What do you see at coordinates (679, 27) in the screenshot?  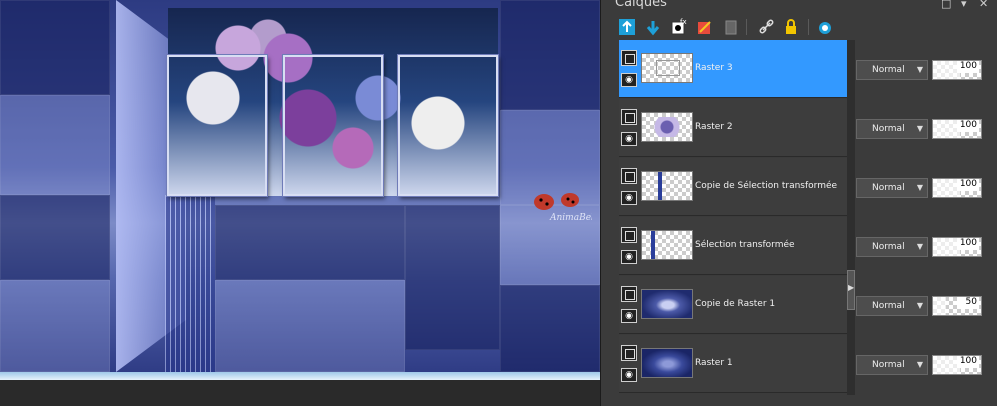 I see `new-mask-layer-icon: fx` at bounding box center [679, 27].